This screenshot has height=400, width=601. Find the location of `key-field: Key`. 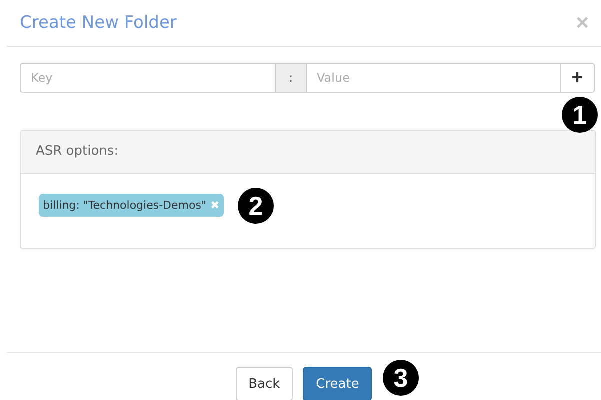

key-field: Key is located at coordinates (148, 78).